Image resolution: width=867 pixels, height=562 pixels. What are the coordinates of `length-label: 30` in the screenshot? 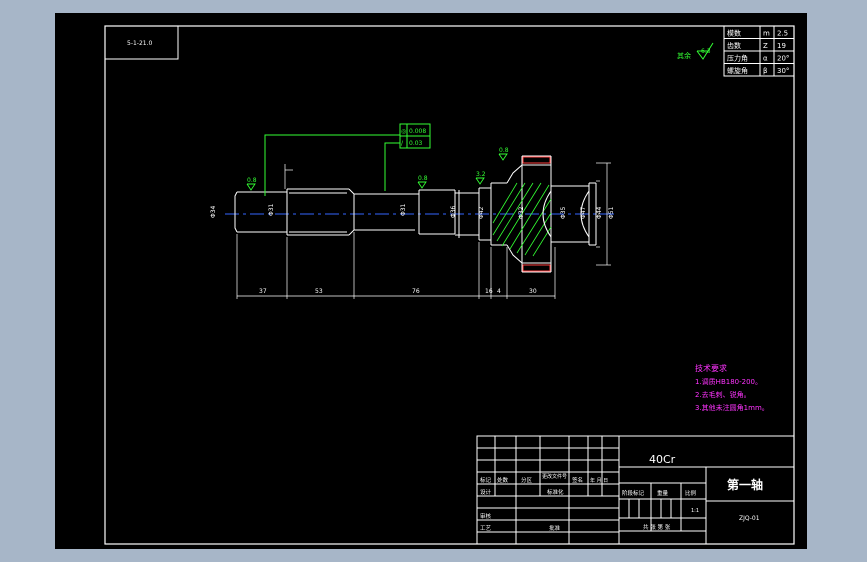 It's located at (533, 291).